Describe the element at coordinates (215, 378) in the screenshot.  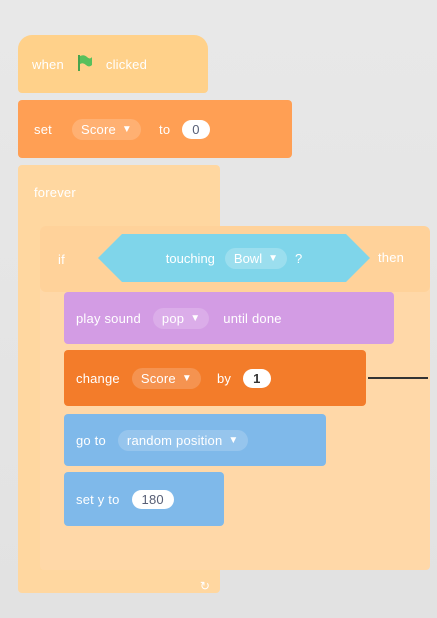
I see `change-variable-block: change Score ▼ by 1` at that location.